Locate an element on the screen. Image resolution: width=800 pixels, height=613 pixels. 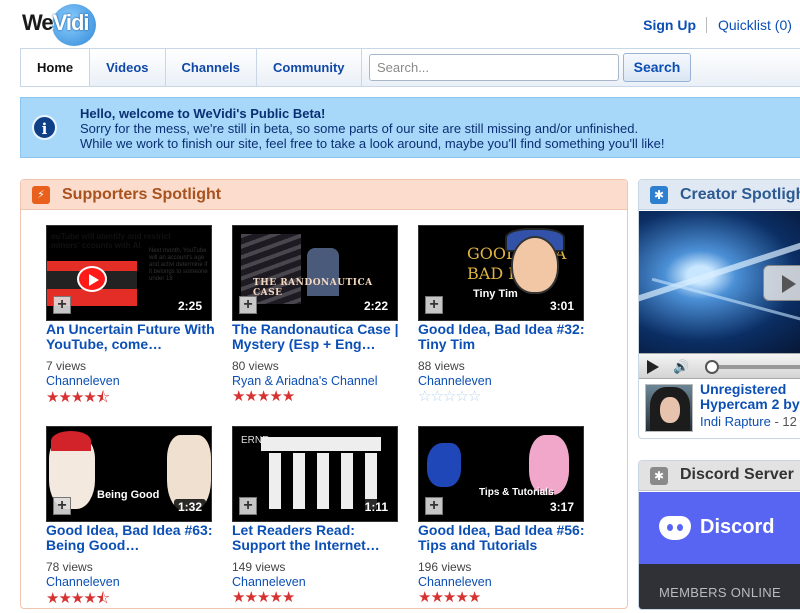
volume-icon: 🔊 is located at coordinates (683, 367).